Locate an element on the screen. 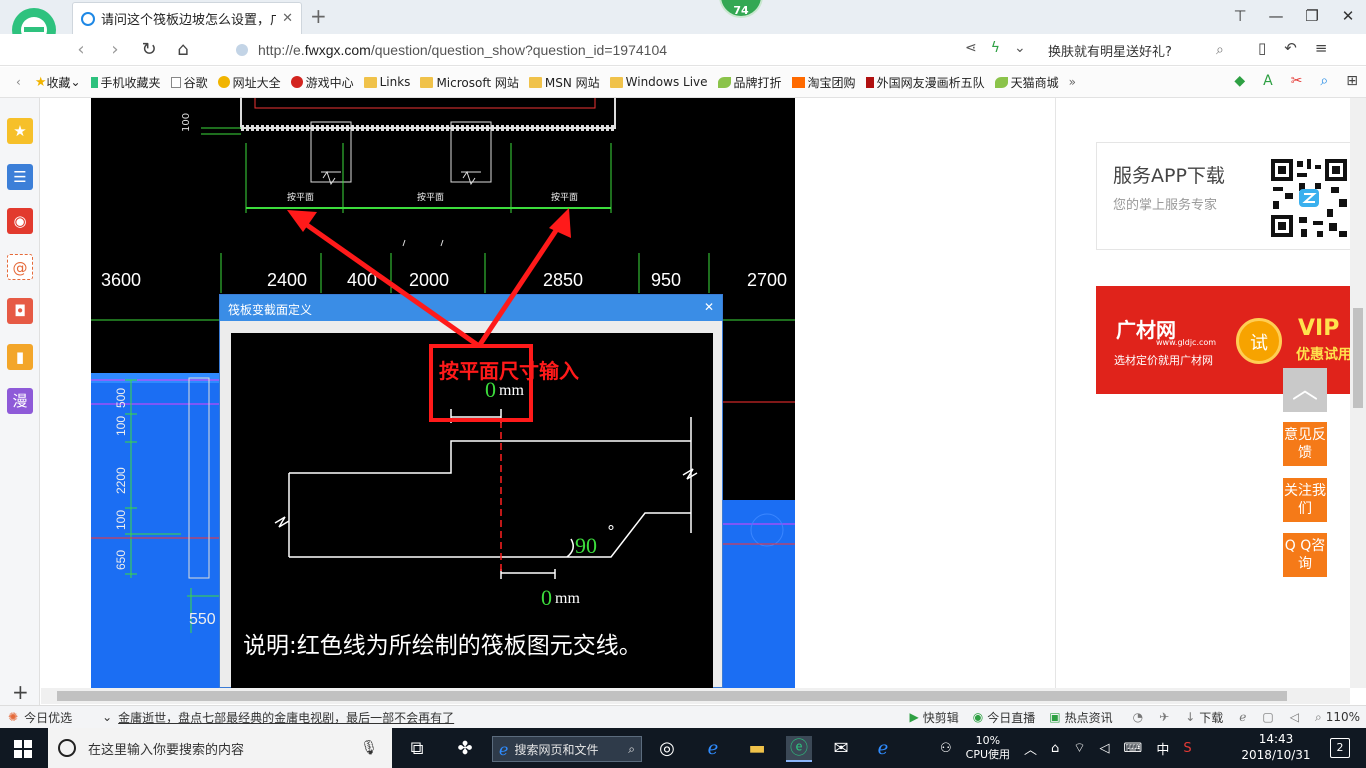 Image resolution: width=1366 pixels, height=768 pixels. mail-icon: ✉ is located at coordinates (841, 749).